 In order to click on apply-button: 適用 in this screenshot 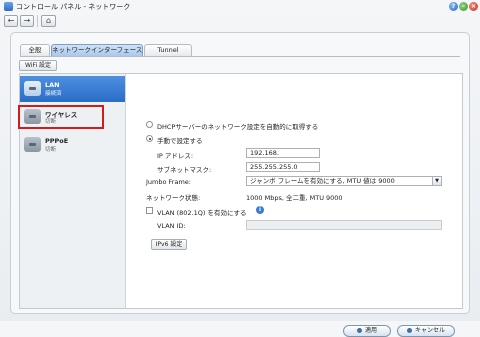, I will do `click(367, 331)`.